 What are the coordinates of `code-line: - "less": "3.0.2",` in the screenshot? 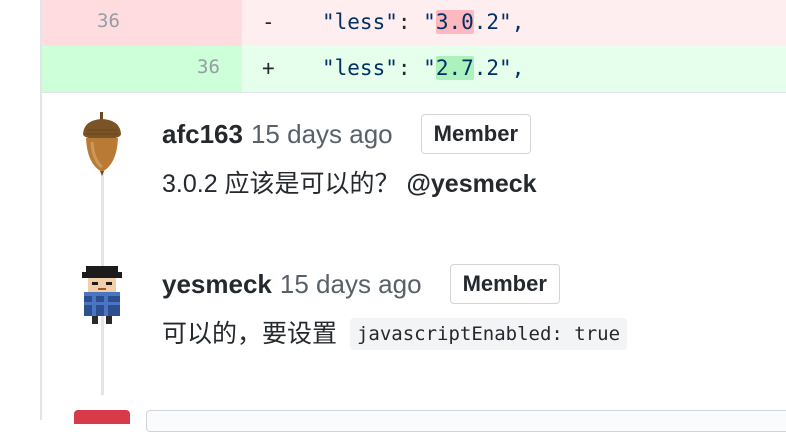 It's located at (393, 22).